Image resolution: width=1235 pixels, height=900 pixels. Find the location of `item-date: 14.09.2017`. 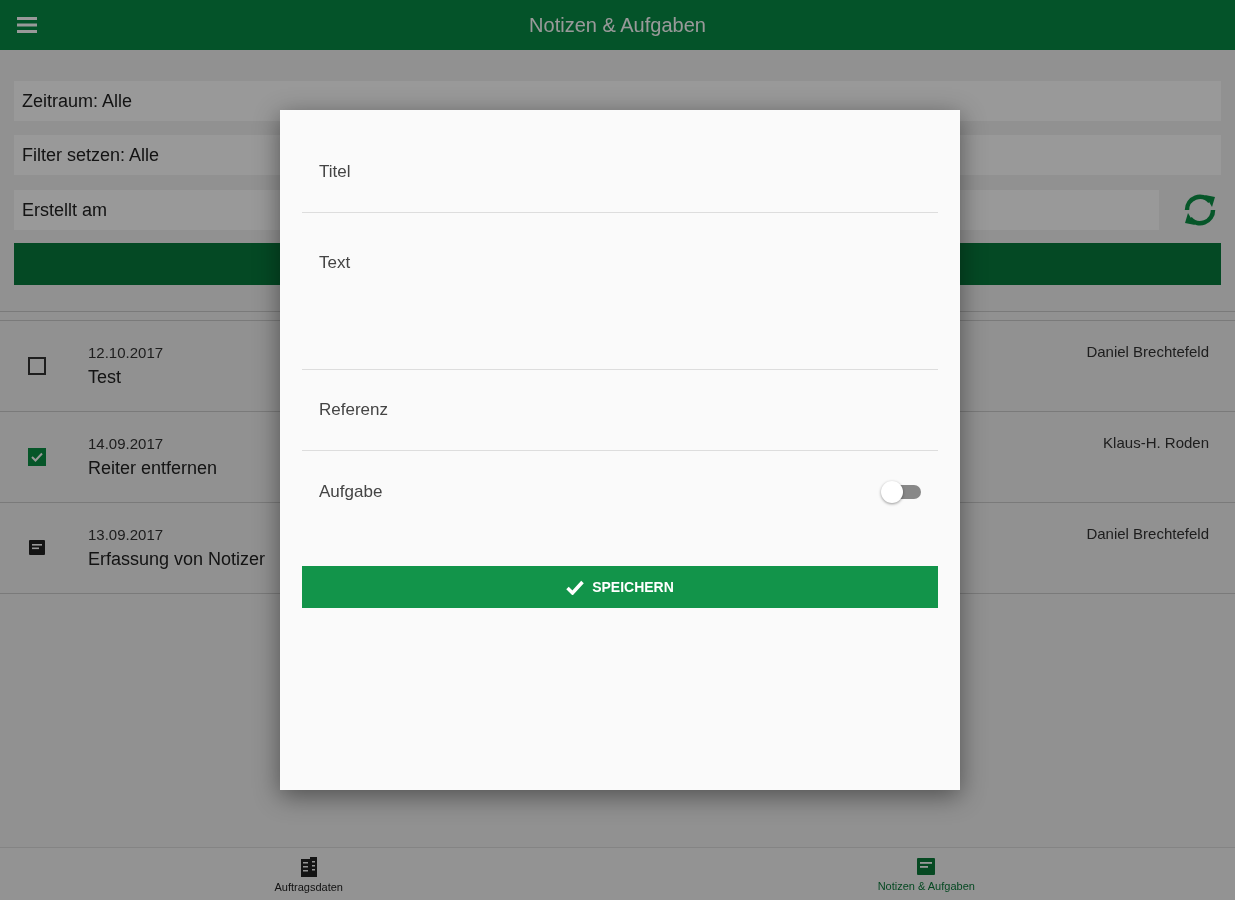

item-date: 14.09.2017 is located at coordinates (126, 443).